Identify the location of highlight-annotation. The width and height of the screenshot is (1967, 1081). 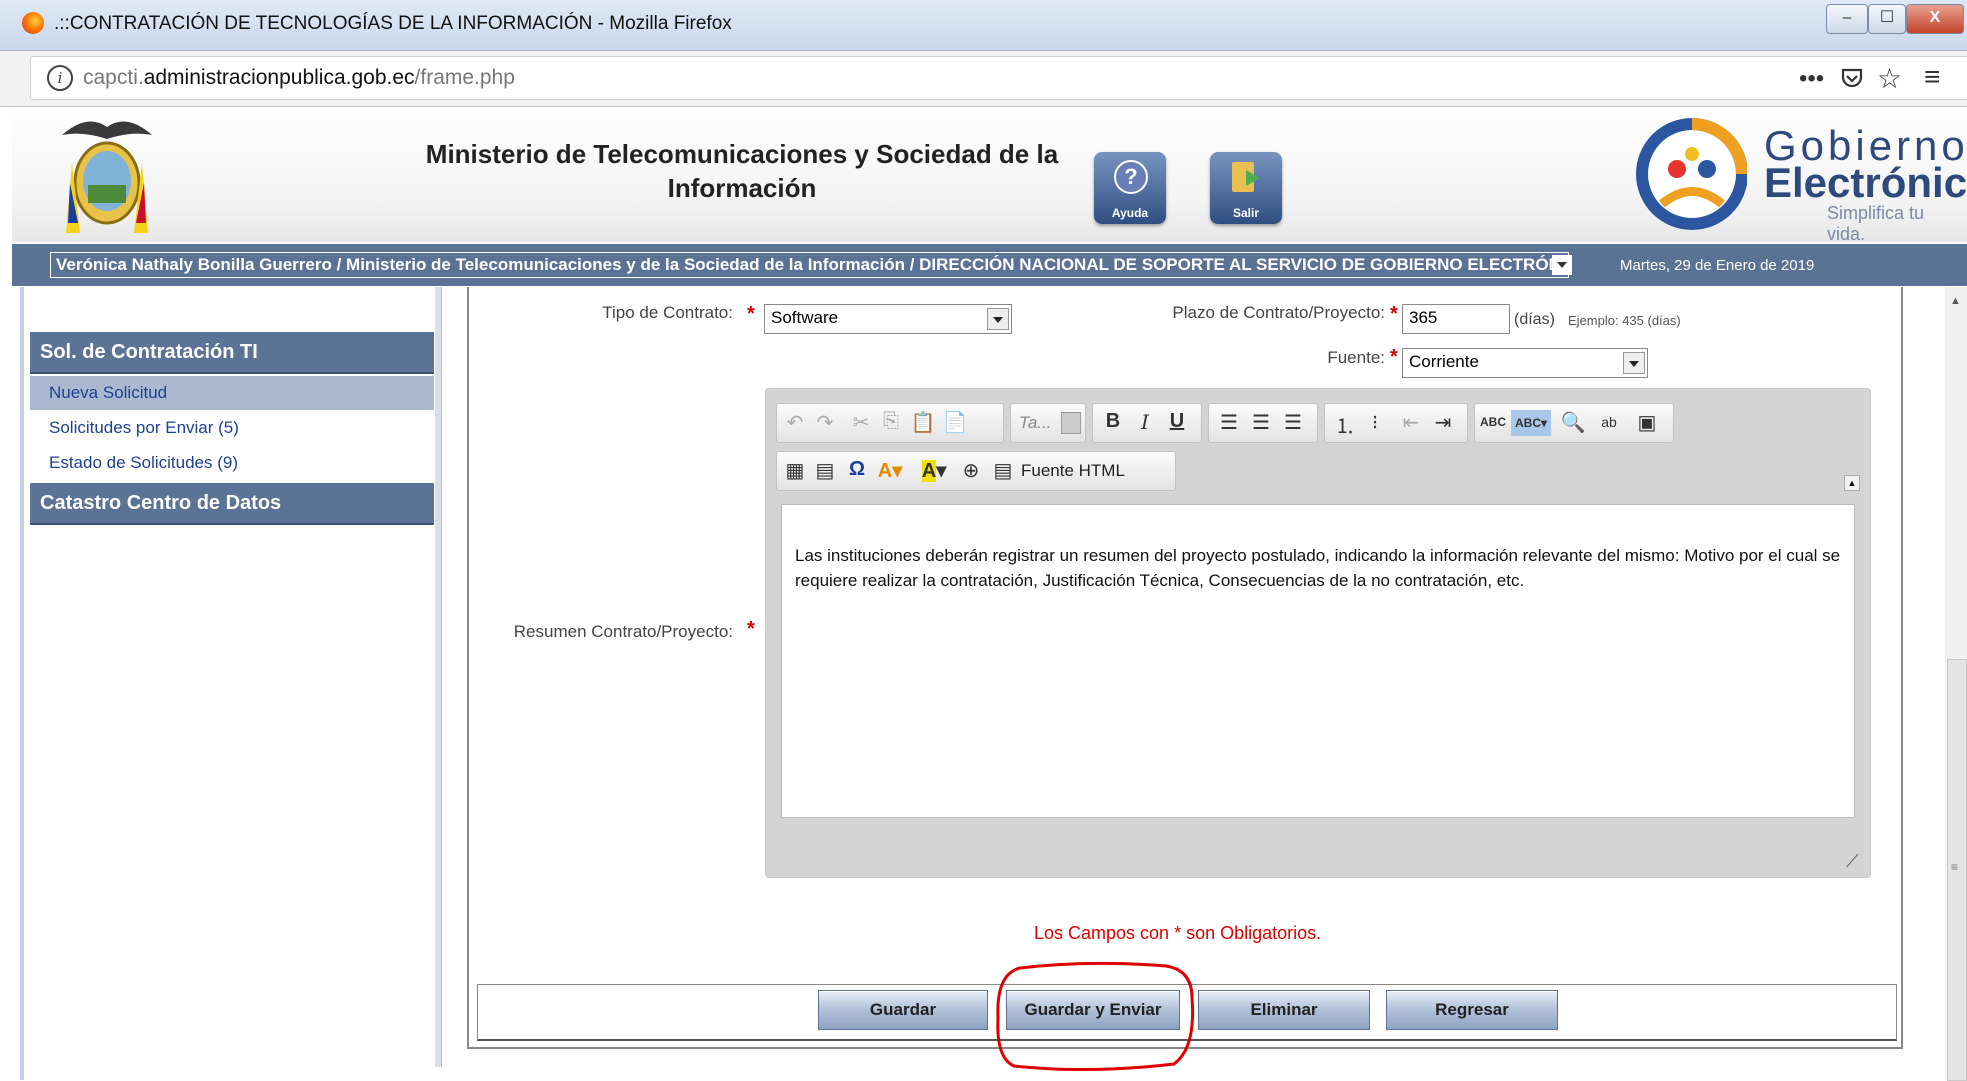
(1095, 1016).